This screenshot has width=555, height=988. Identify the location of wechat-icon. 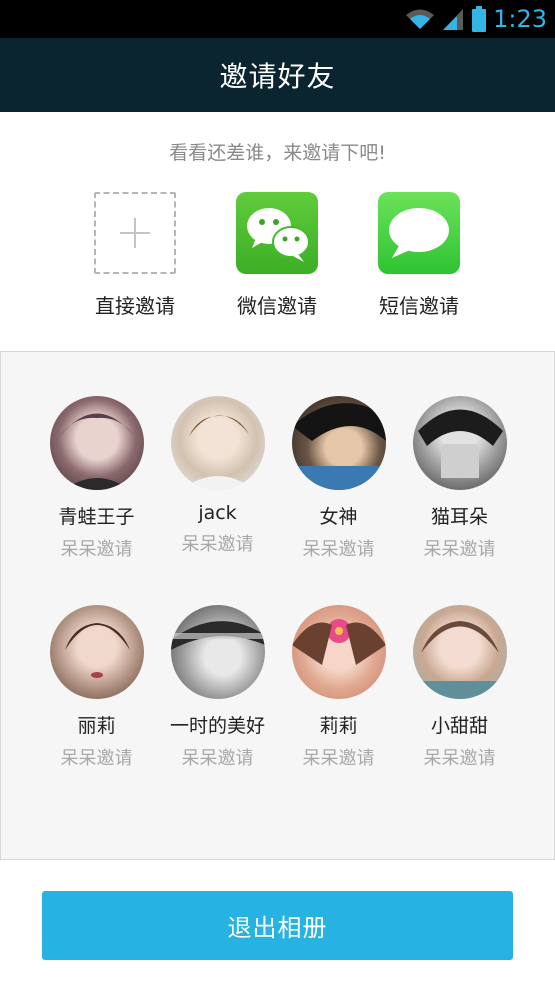
(277, 233).